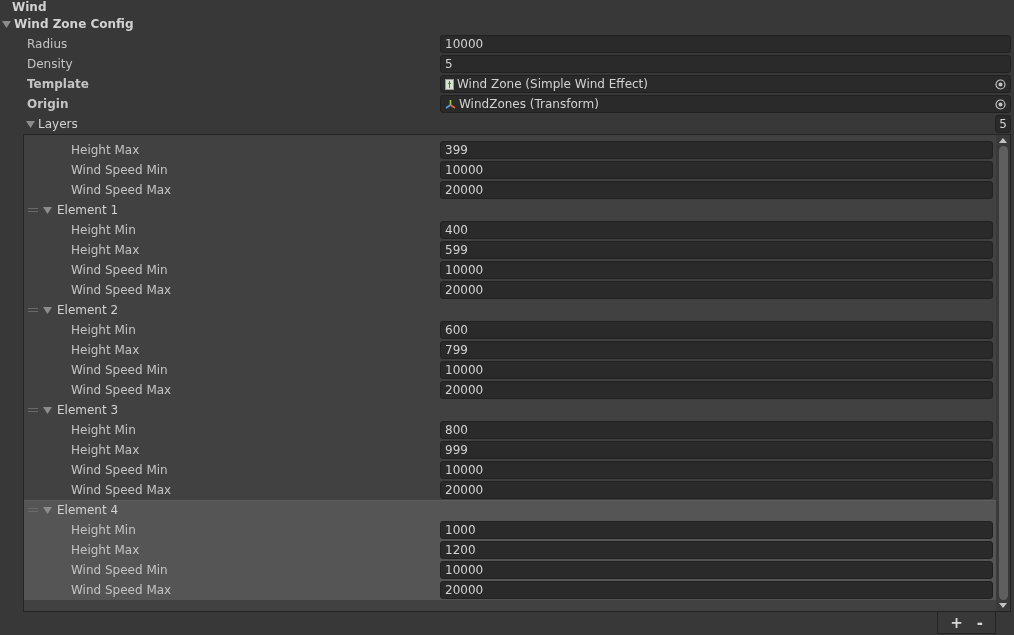 This screenshot has width=1014, height=635. What do you see at coordinates (716, 350) in the screenshot?
I see `number-field: 799` at bounding box center [716, 350].